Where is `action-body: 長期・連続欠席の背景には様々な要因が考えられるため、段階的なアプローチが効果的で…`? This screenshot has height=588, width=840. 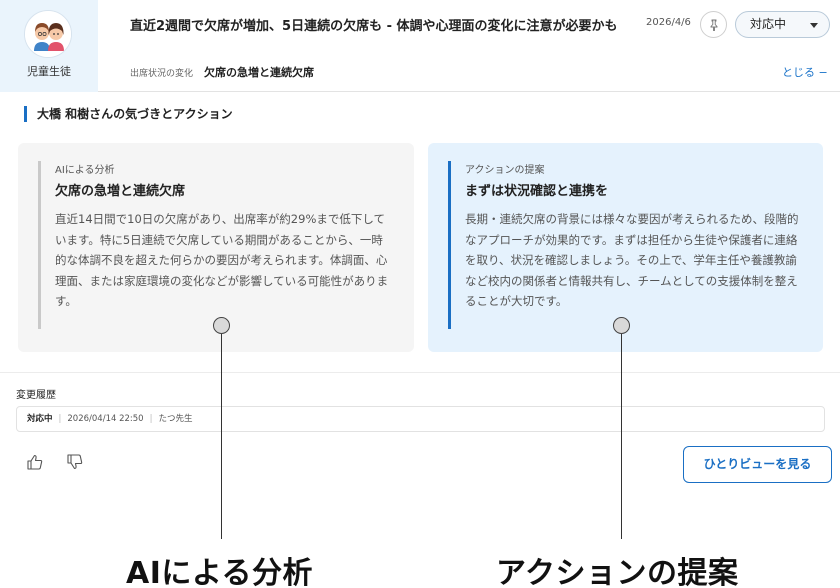
action-body: 長期・連続欠席の背景には様々な要因が考えられるため、段階的なアプローチが効果的で… is located at coordinates (632, 260).